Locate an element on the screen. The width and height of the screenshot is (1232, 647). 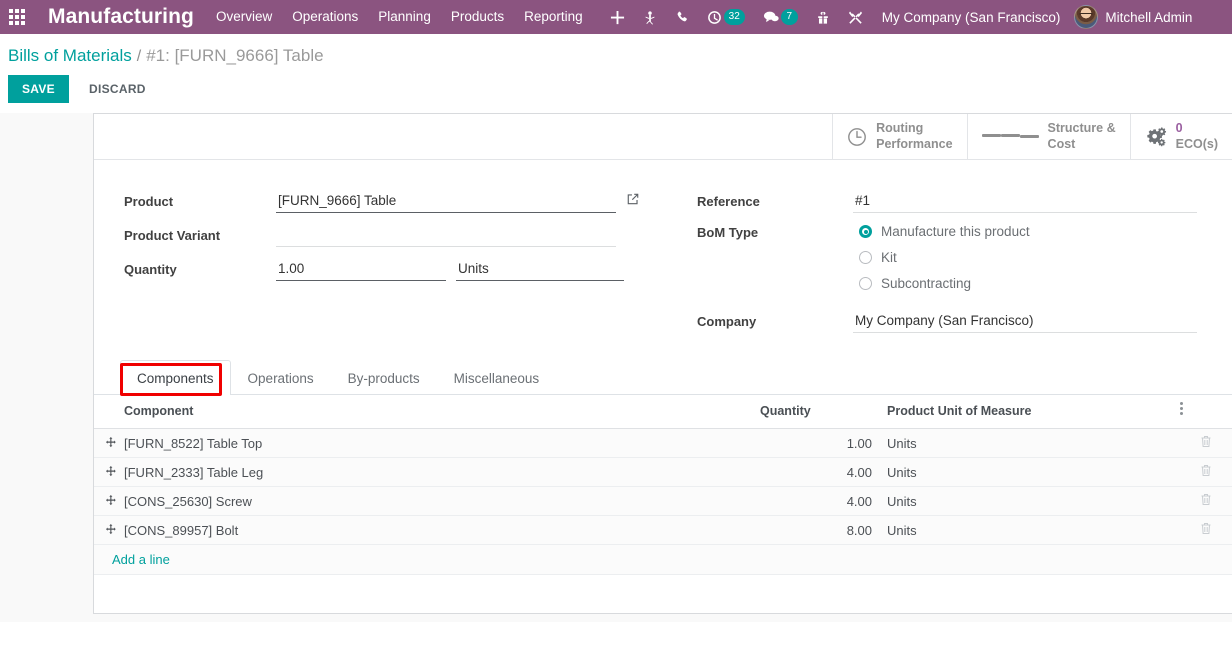
cell-component: [CONS_25630] Screw is located at coordinates (442, 501).